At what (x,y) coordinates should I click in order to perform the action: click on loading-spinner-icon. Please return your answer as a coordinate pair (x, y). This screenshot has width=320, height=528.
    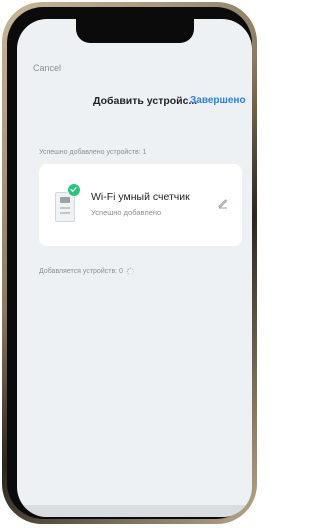
    Looking at the image, I should click on (130, 271).